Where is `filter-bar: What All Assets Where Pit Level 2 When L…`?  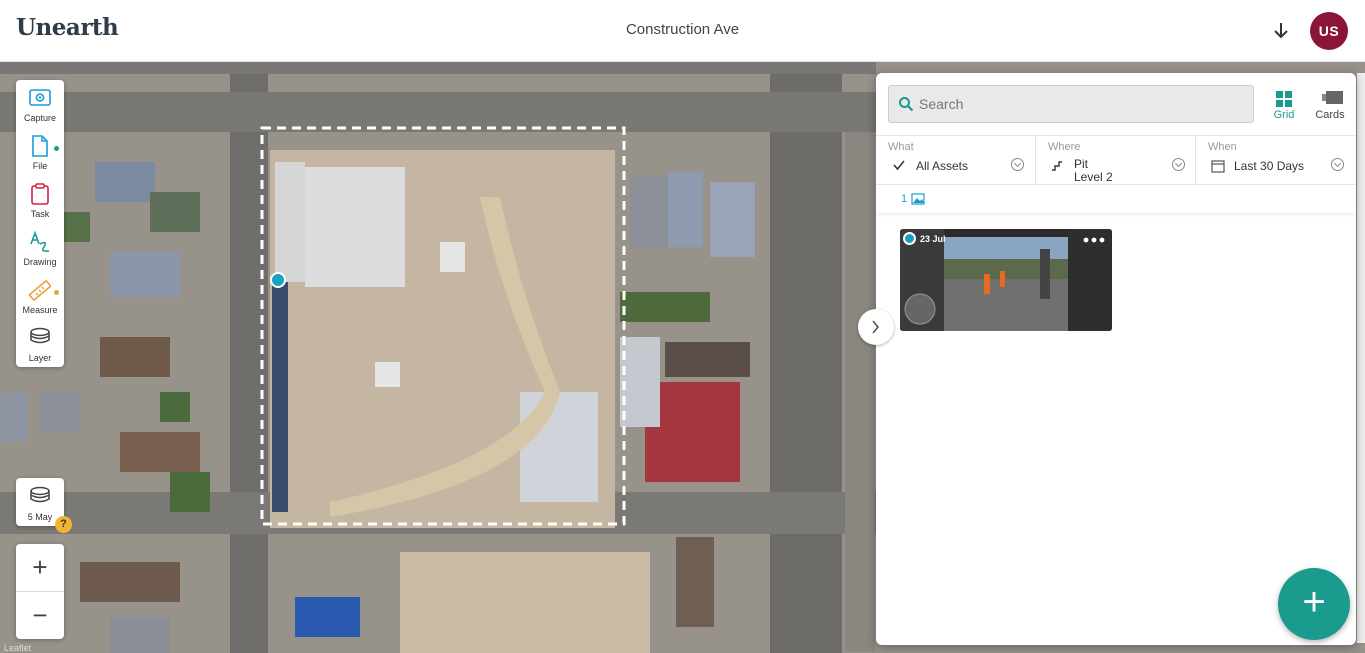
filter-bar: What All Assets Where Pit Level 2 When L… is located at coordinates (1116, 160).